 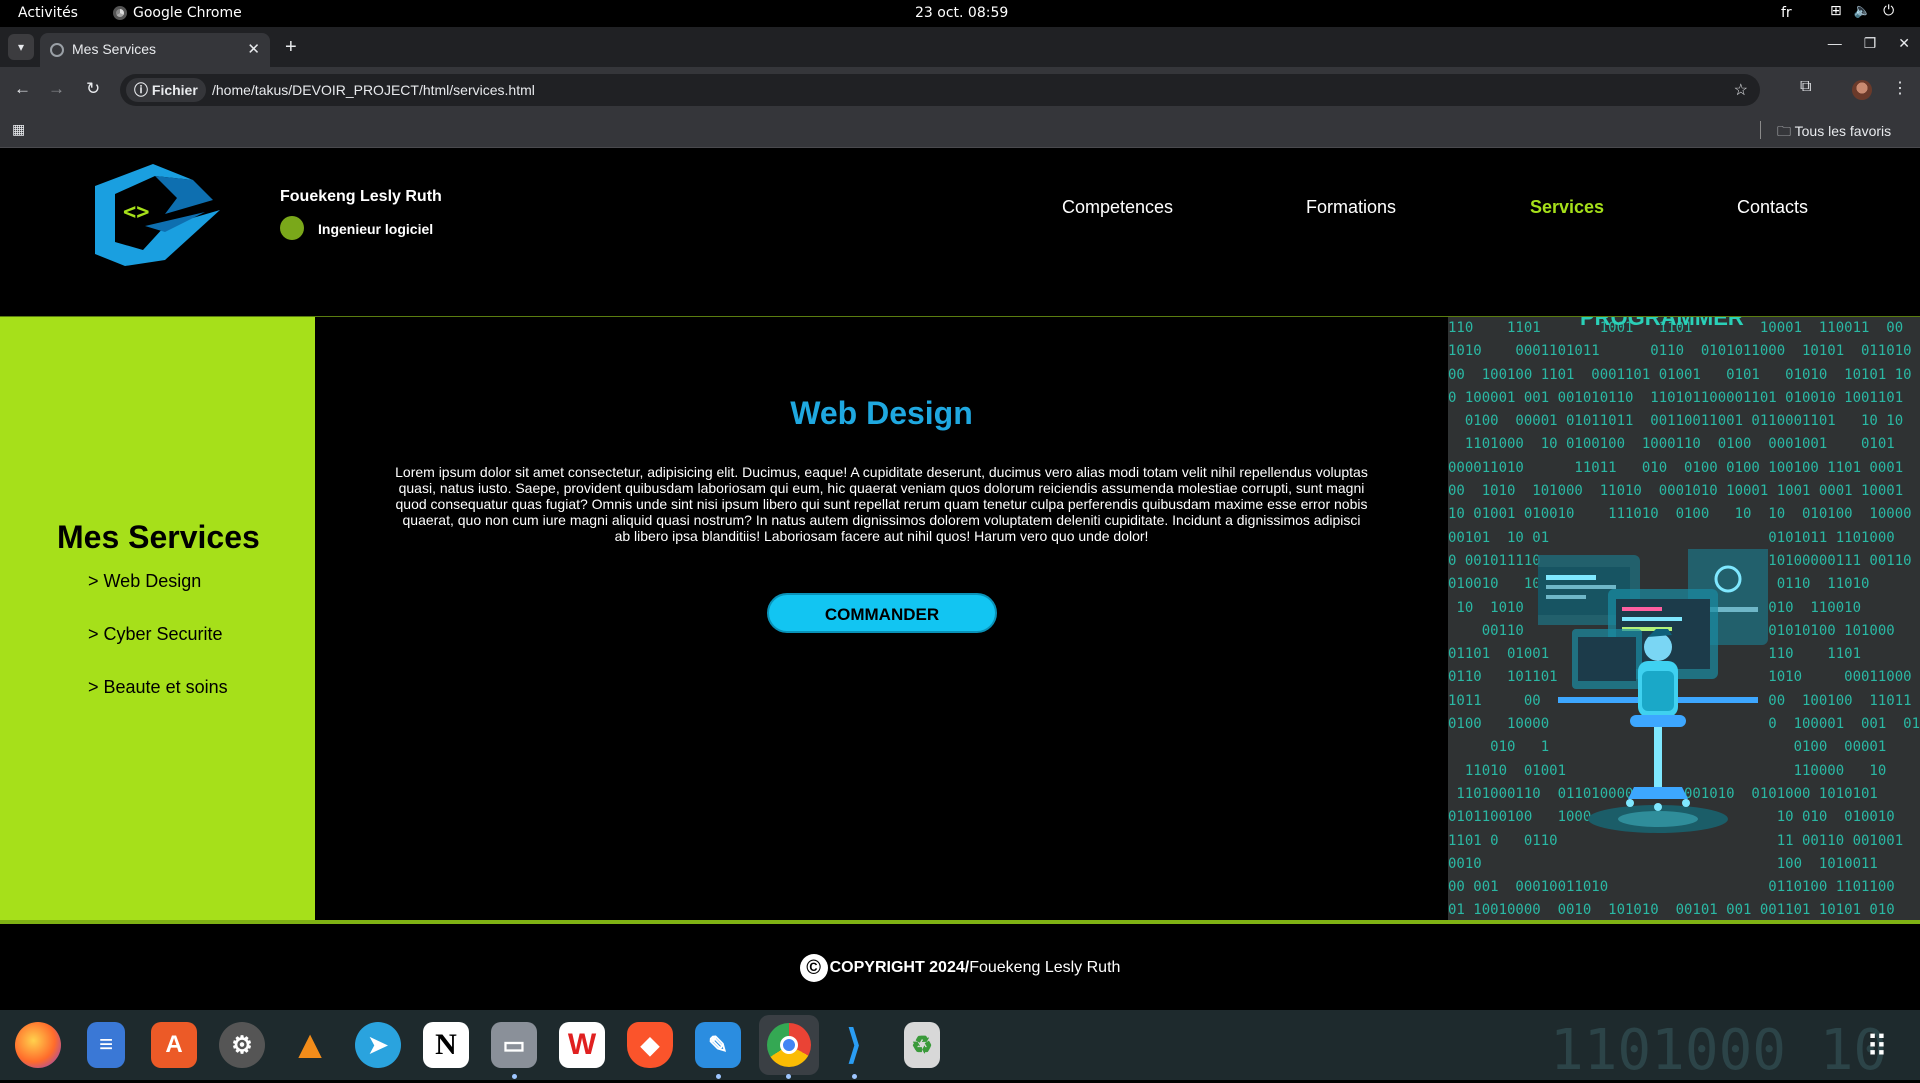 I want to click on extensions-icon: ⧉, so click(x=1805, y=87).